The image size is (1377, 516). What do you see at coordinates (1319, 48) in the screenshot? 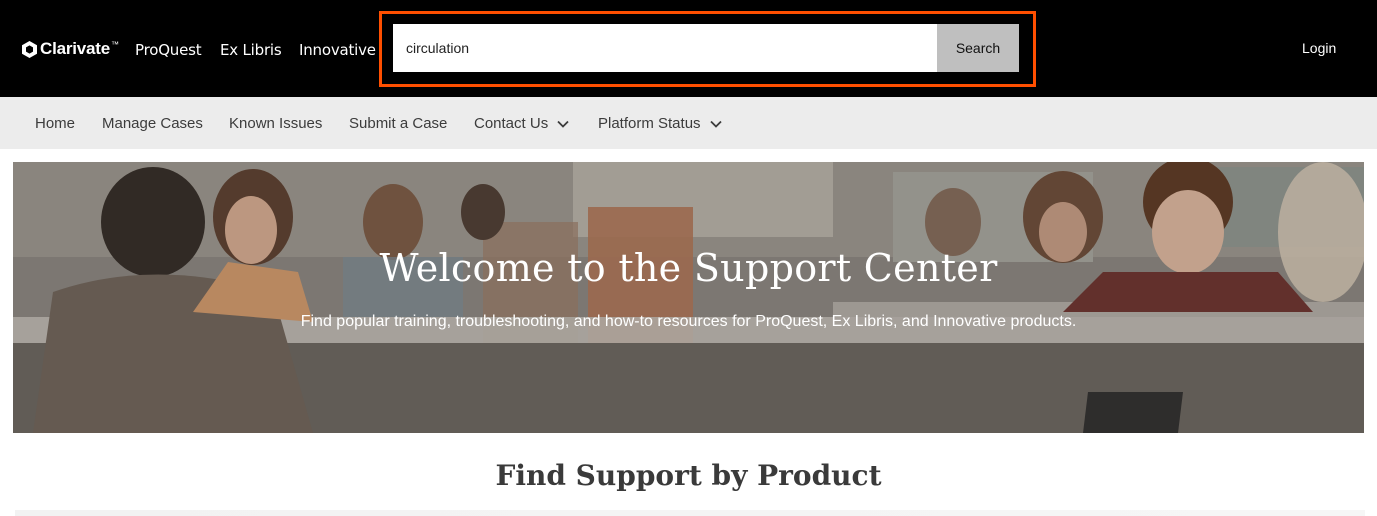
I see `login-link: Login` at bounding box center [1319, 48].